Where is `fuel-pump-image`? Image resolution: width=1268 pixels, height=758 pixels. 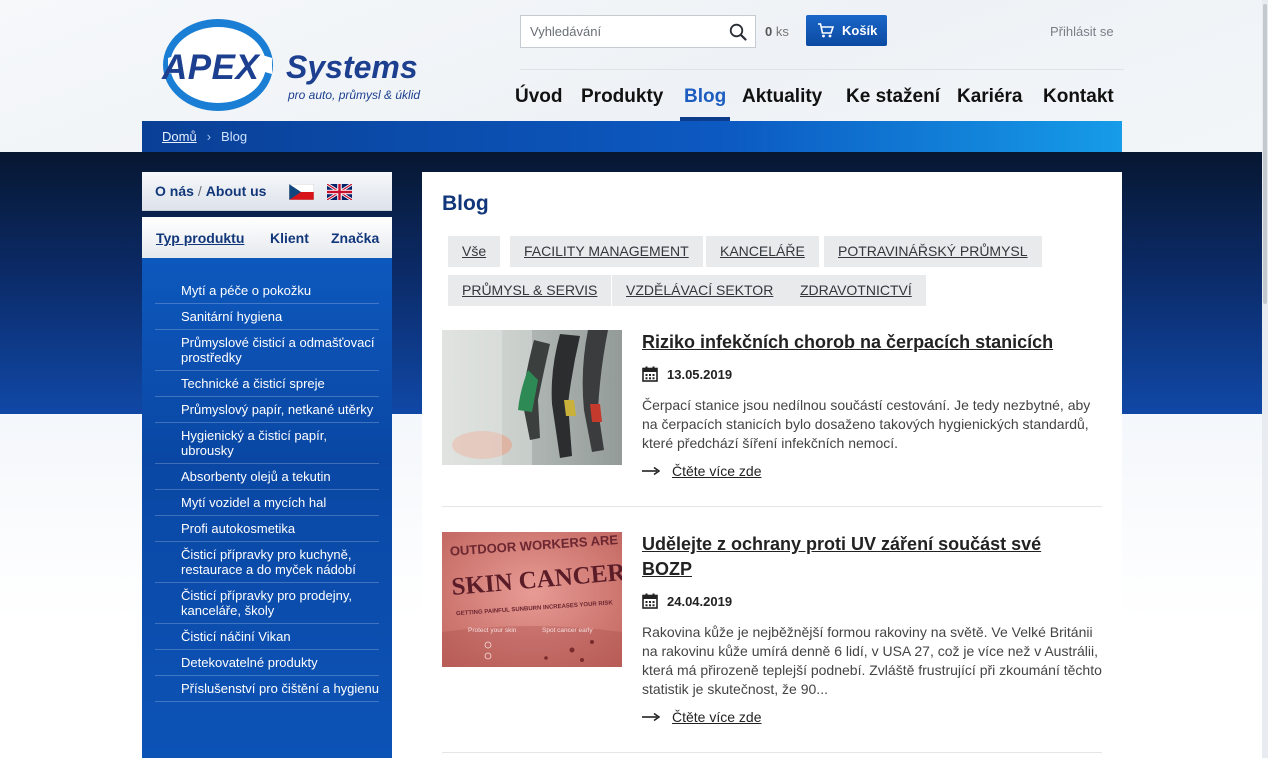
fuel-pump-image is located at coordinates (532, 397).